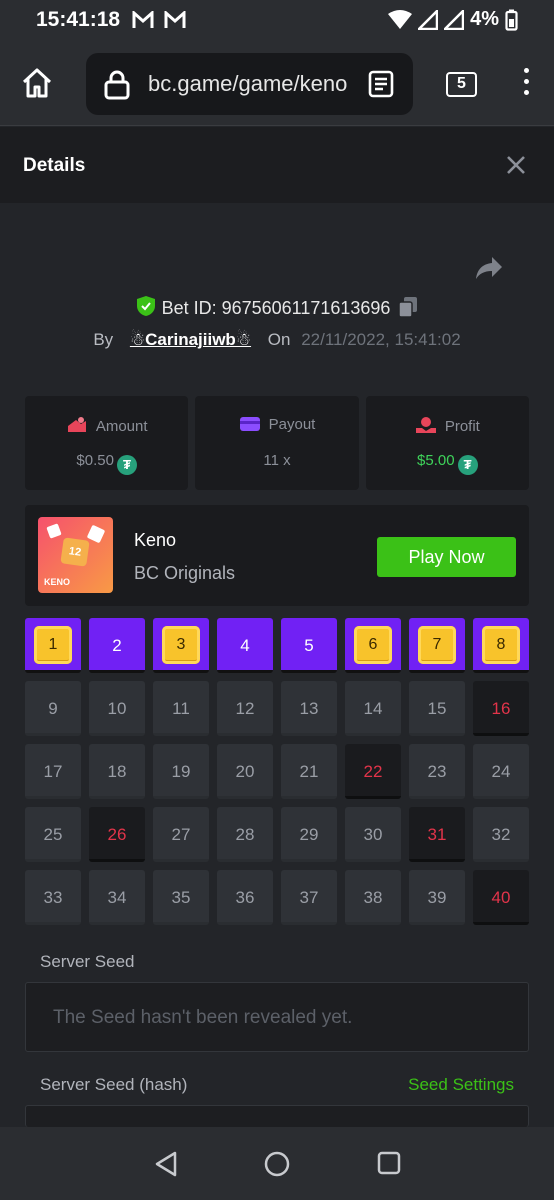 This screenshot has width=554, height=1200. What do you see at coordinates (245, 834) in the screenshot?
I see `keno-cell-28: 28` at bounding box center [245, 834].